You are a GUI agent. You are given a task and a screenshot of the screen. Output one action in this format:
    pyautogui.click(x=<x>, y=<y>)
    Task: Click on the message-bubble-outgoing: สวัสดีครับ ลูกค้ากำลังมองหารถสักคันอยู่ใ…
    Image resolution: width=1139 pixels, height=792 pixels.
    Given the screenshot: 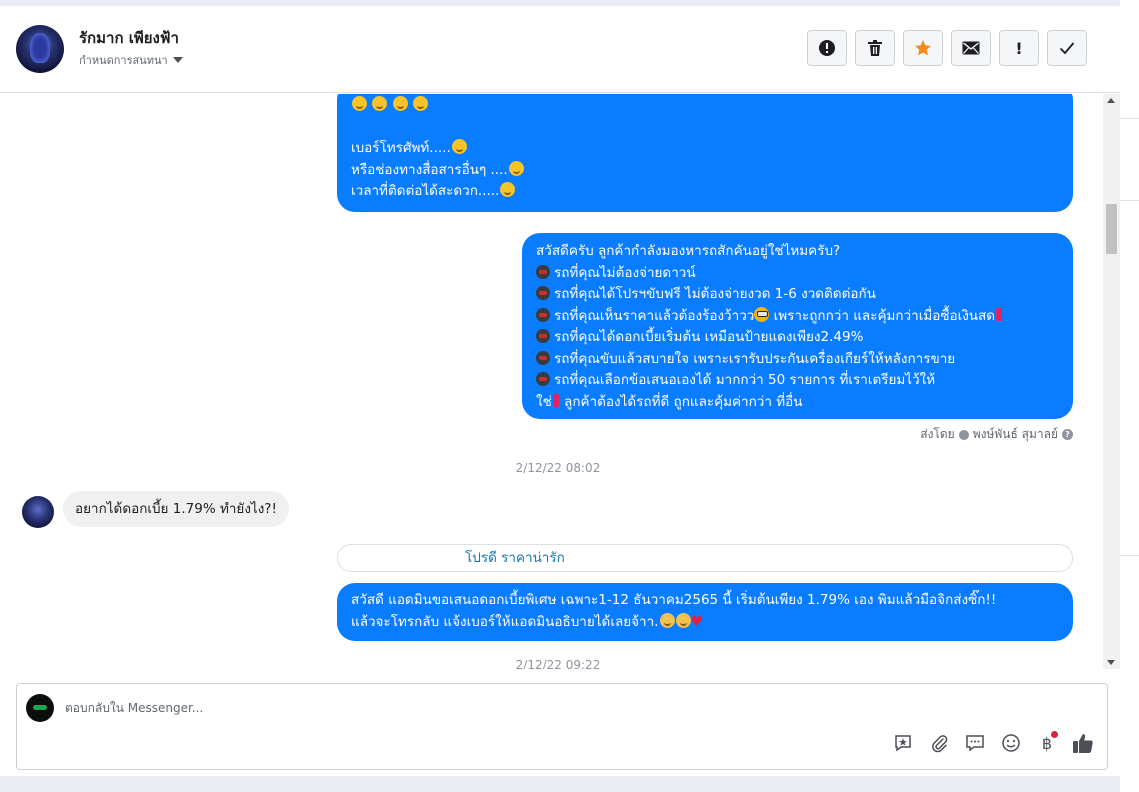 What is the action you would take?
    pyautogui.click(x=797, y=326)
    